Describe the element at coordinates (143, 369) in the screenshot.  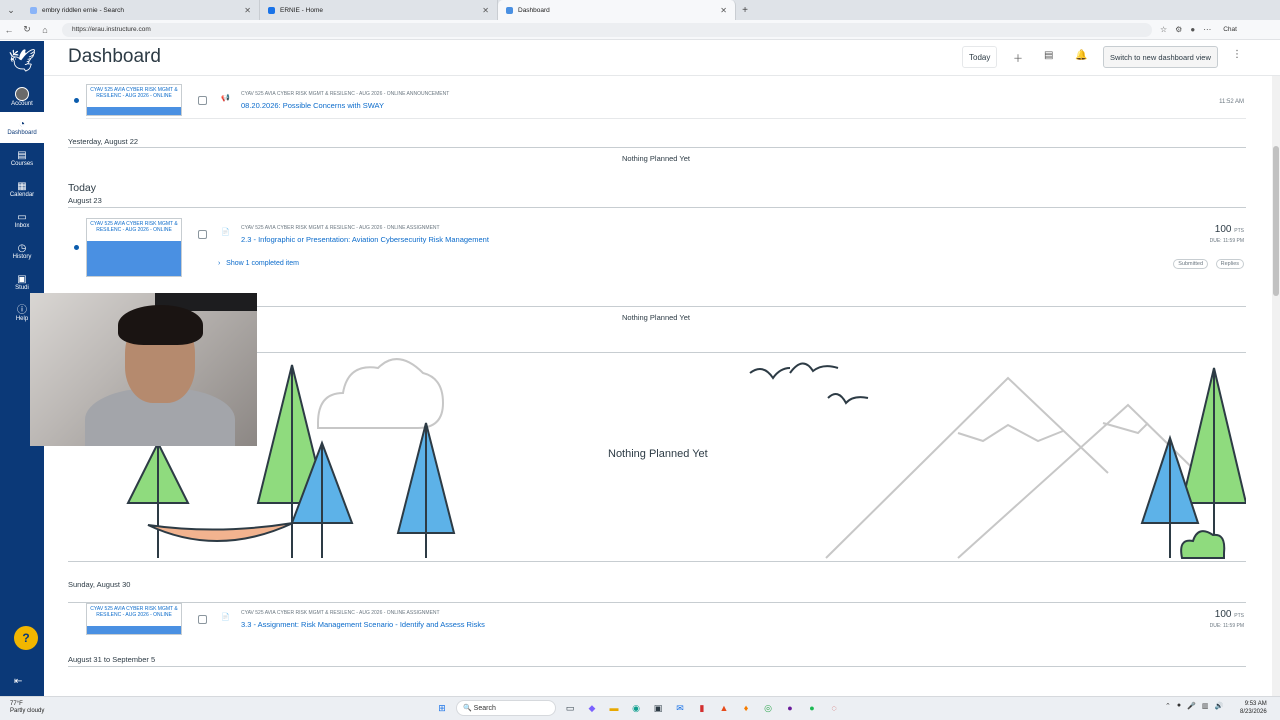
I see `webcam-overlay` at that location.